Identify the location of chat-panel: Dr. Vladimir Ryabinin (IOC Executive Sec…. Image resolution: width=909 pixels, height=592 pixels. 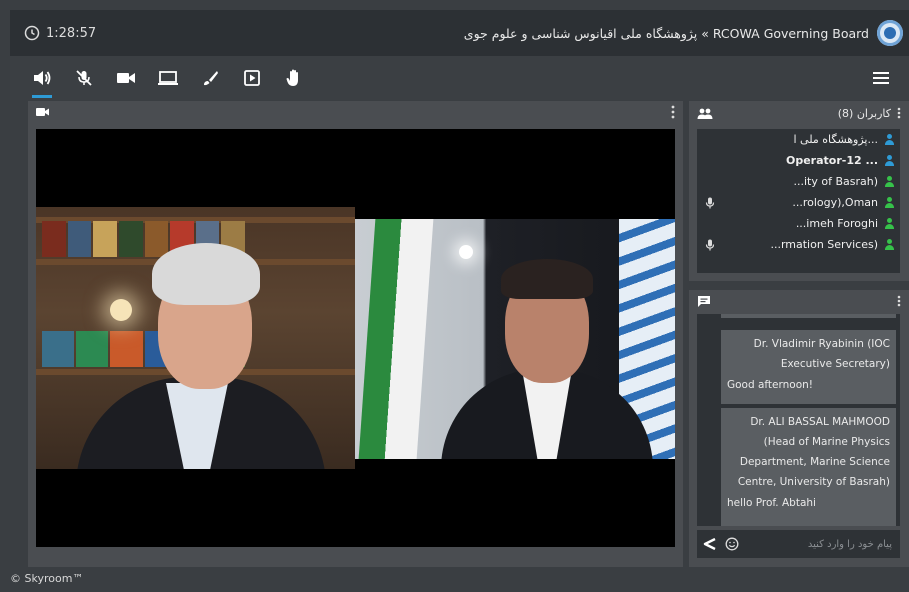
(799, 428).